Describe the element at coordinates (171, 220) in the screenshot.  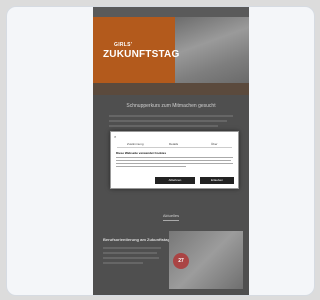
I see `news-heading-underline` at that location.